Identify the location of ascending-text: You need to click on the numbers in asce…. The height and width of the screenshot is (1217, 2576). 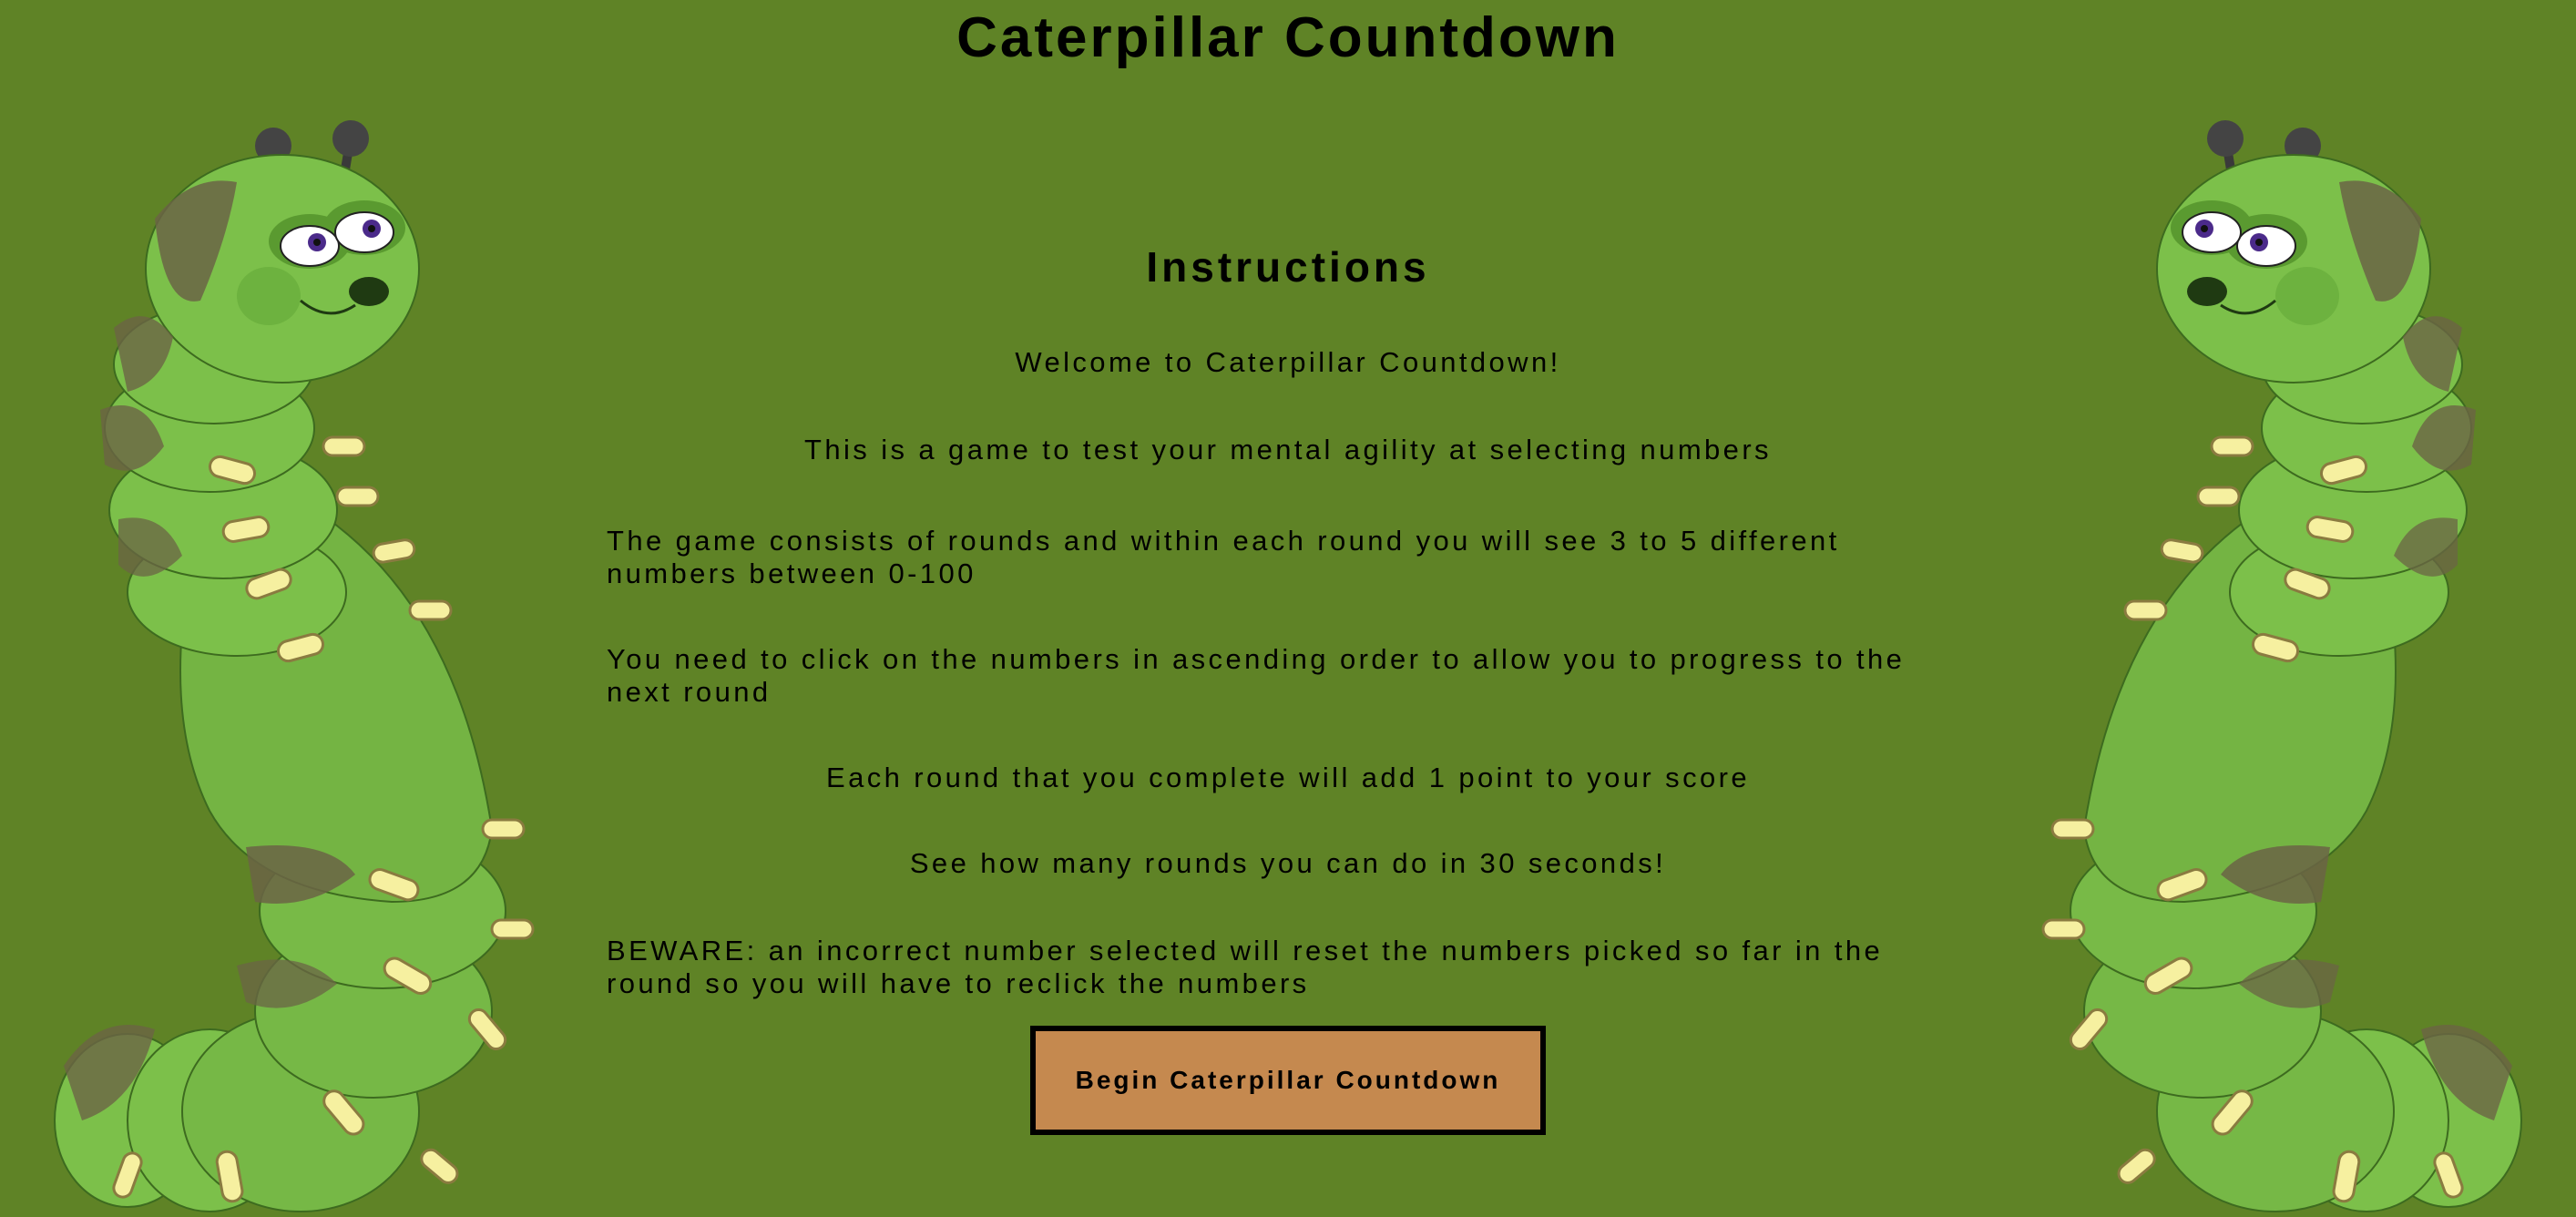
(1256, 675).